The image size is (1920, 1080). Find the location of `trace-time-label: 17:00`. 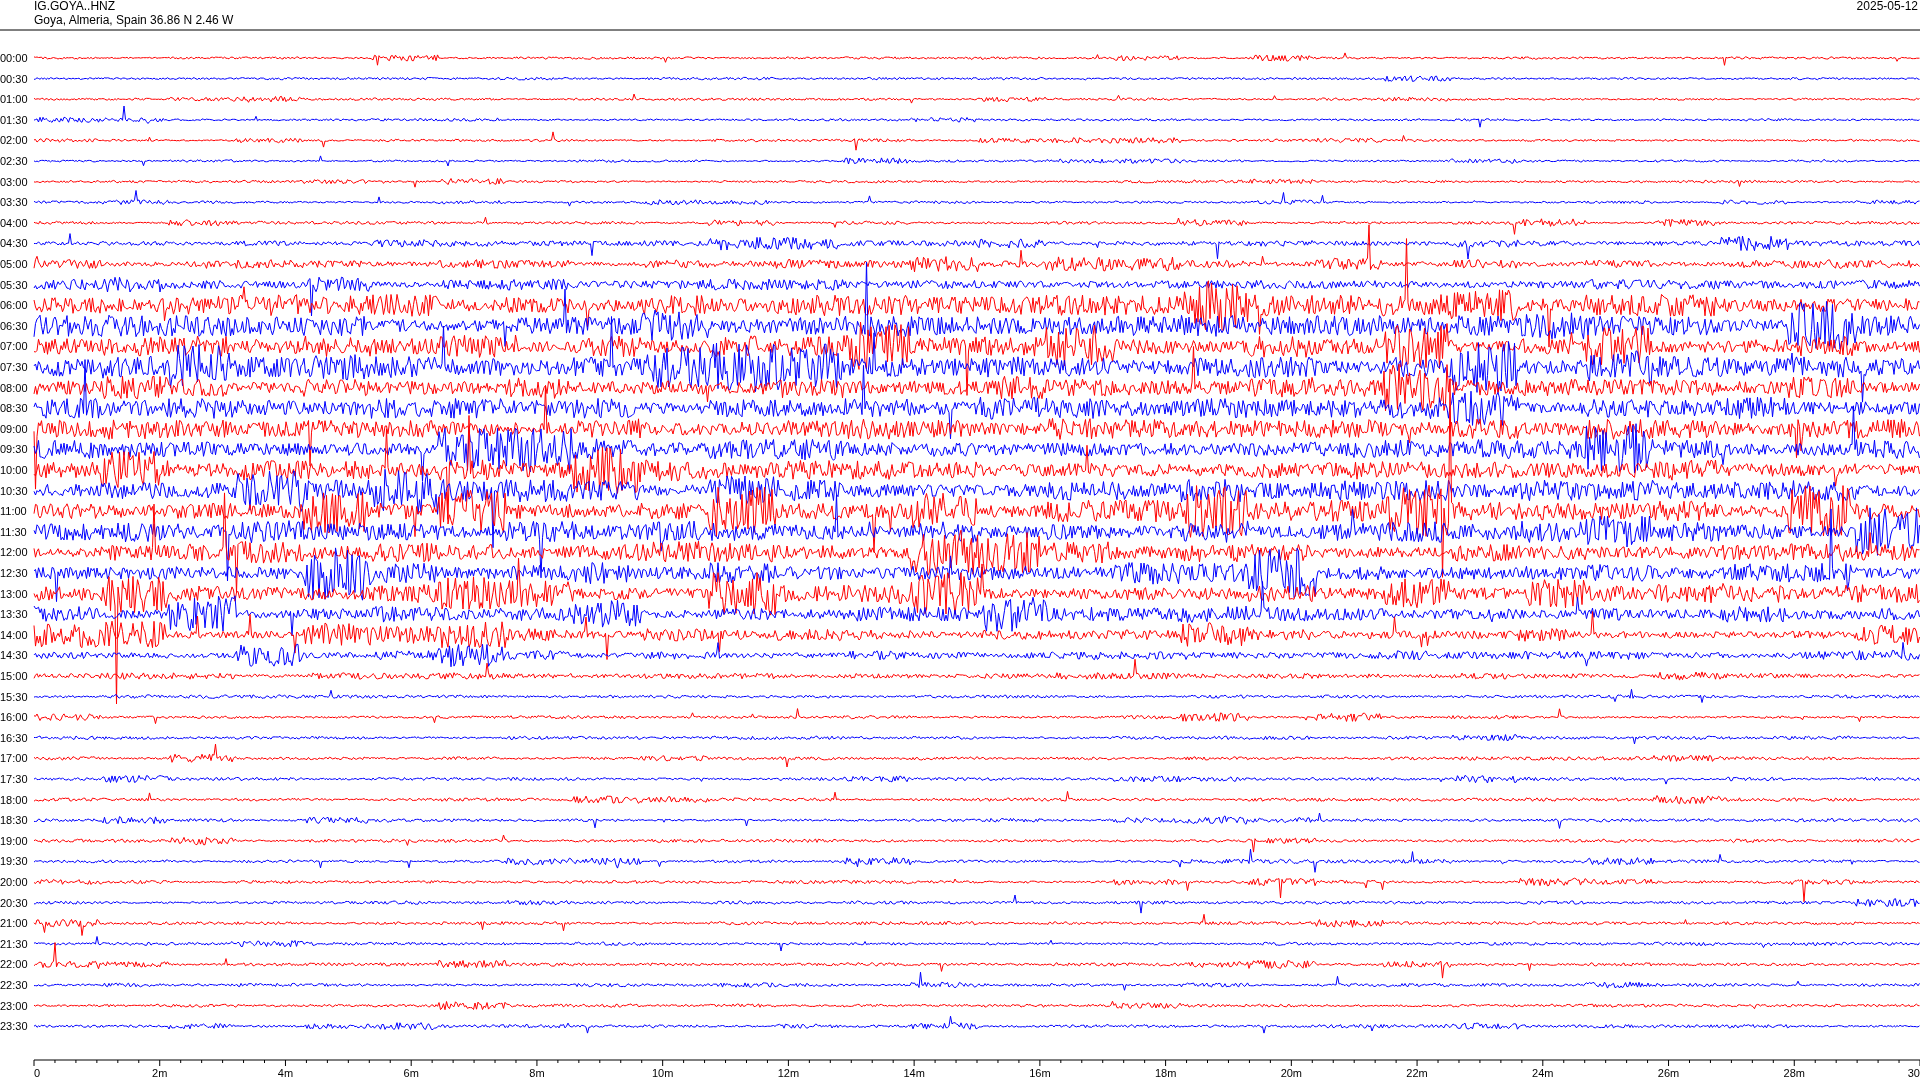

trace-time-label: 17:00 is located at coordinates (14, 758).